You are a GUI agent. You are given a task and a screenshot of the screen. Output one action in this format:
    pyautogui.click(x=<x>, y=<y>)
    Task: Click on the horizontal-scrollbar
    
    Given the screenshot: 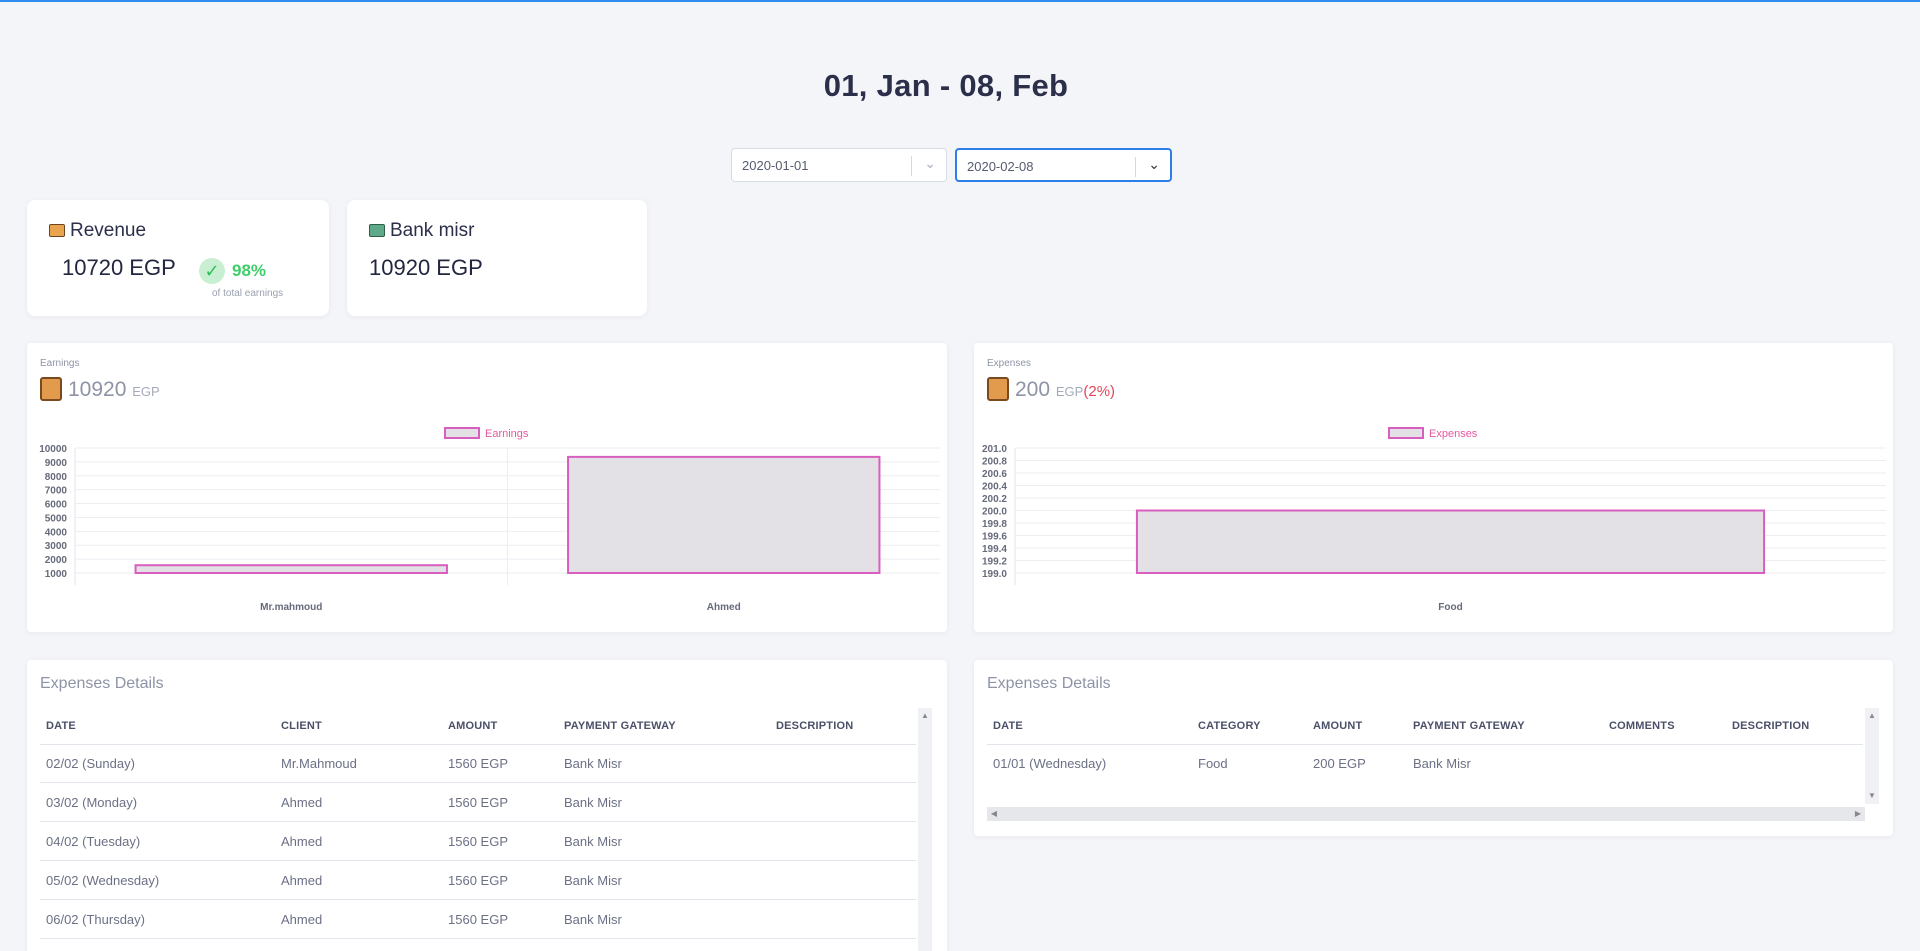 What is the action you would take?
    pyautogui.click(x=1426, y=814)
    